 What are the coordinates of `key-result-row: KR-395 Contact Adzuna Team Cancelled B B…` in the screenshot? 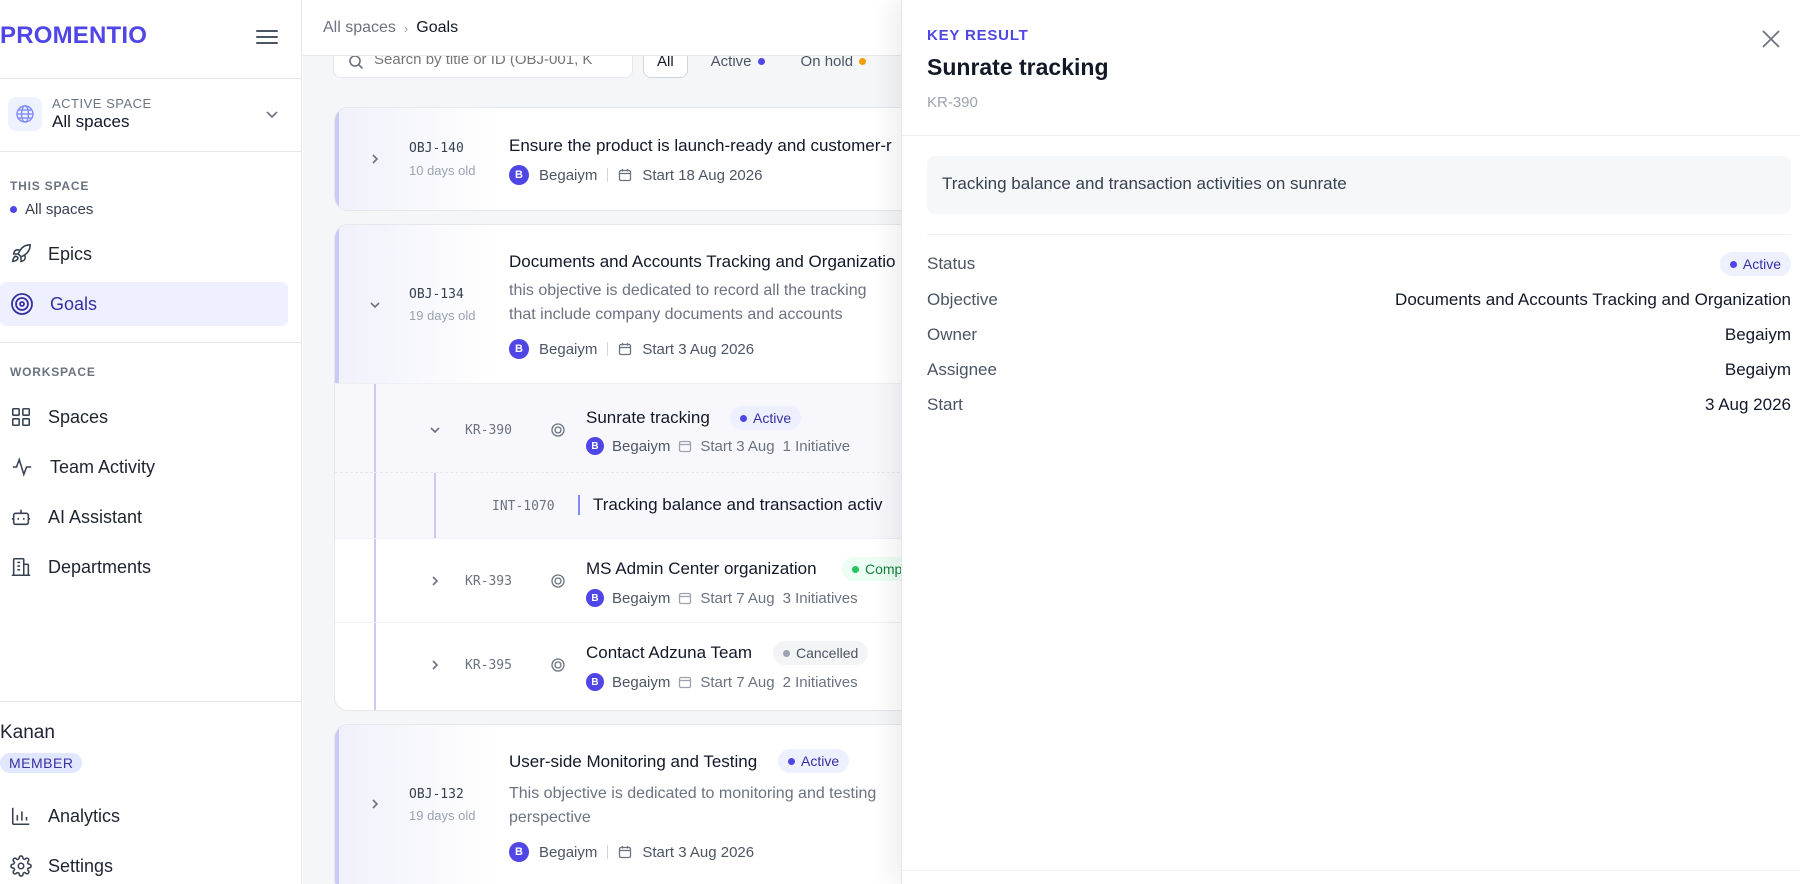 It's located at (644, 666).